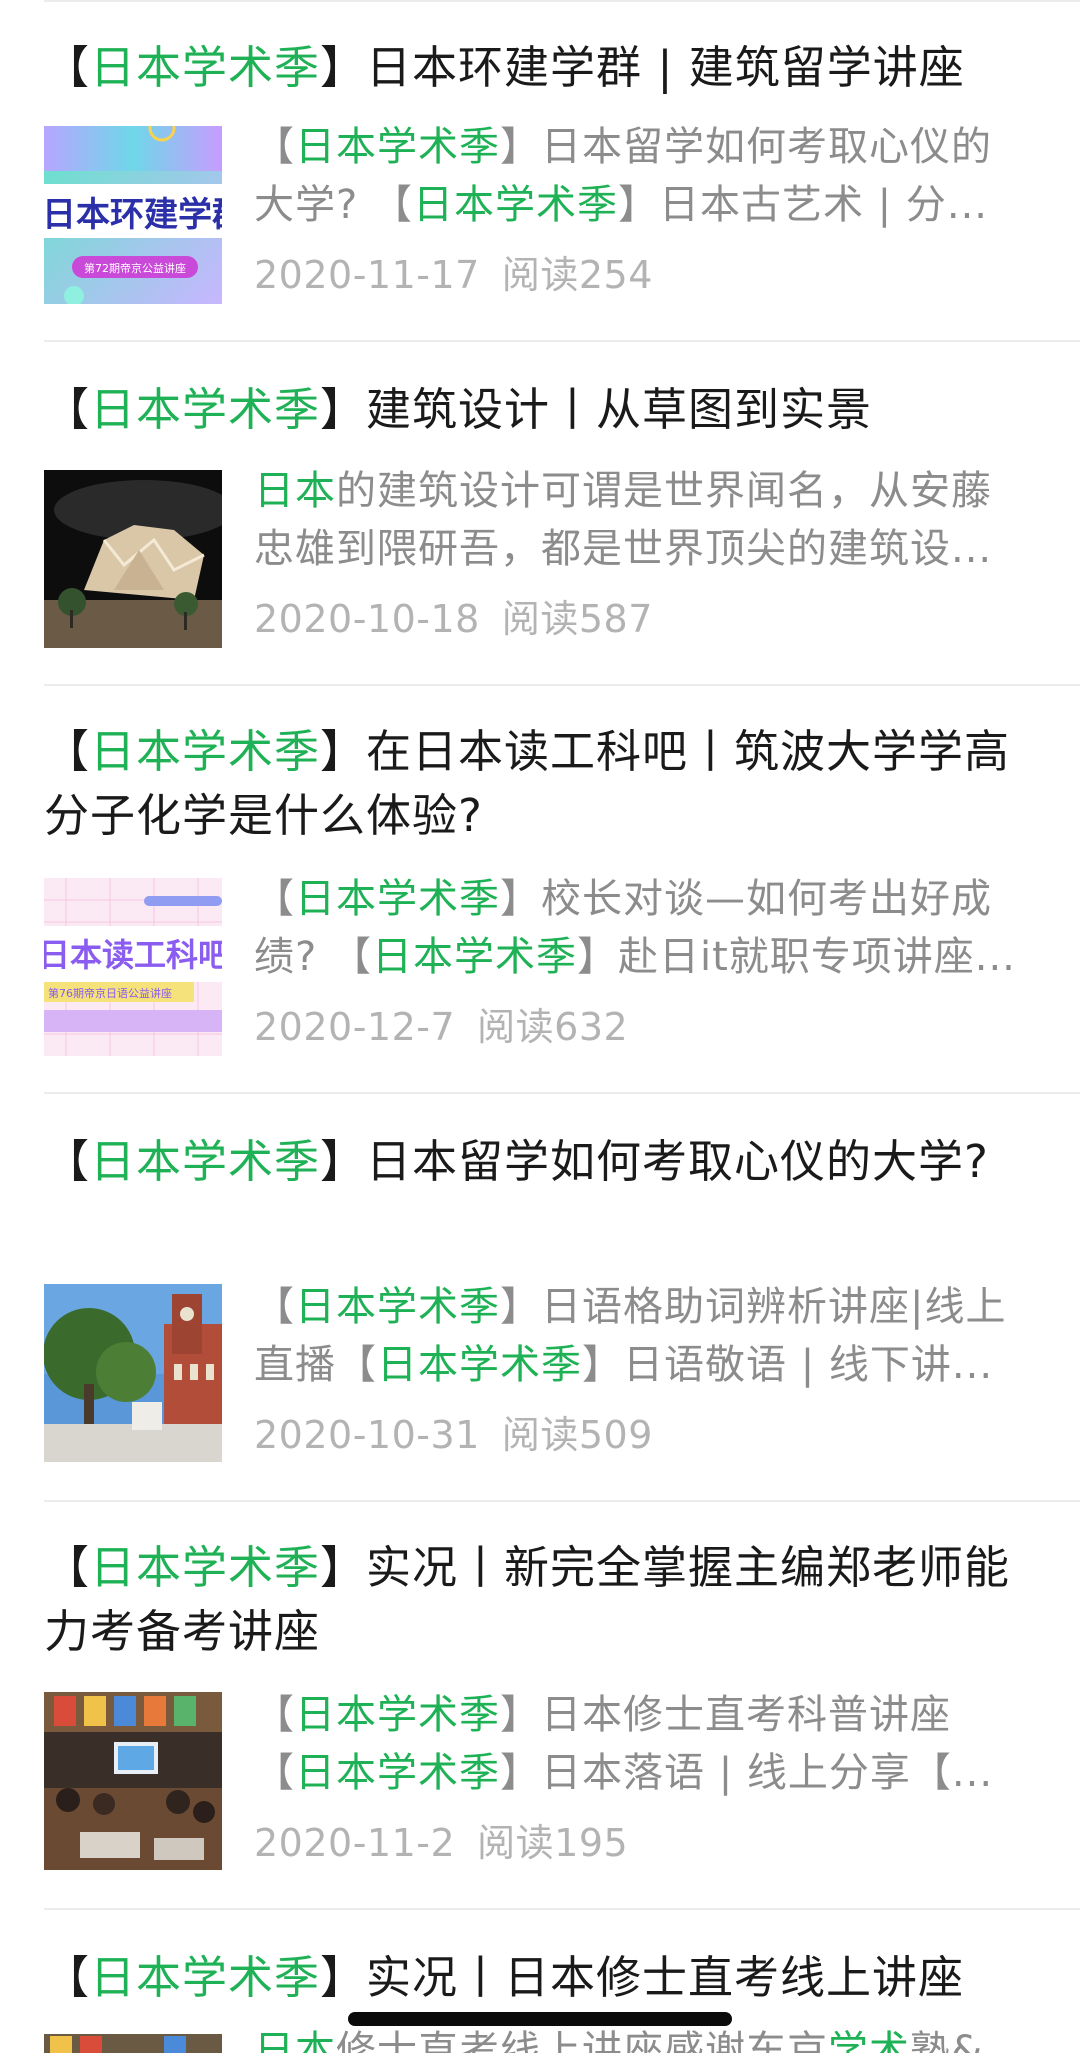  Describe the element at coordinates (654, 1161) in the screenshot. I see `text-run: 】日本留学如何考取心仪的大学?` at that location.